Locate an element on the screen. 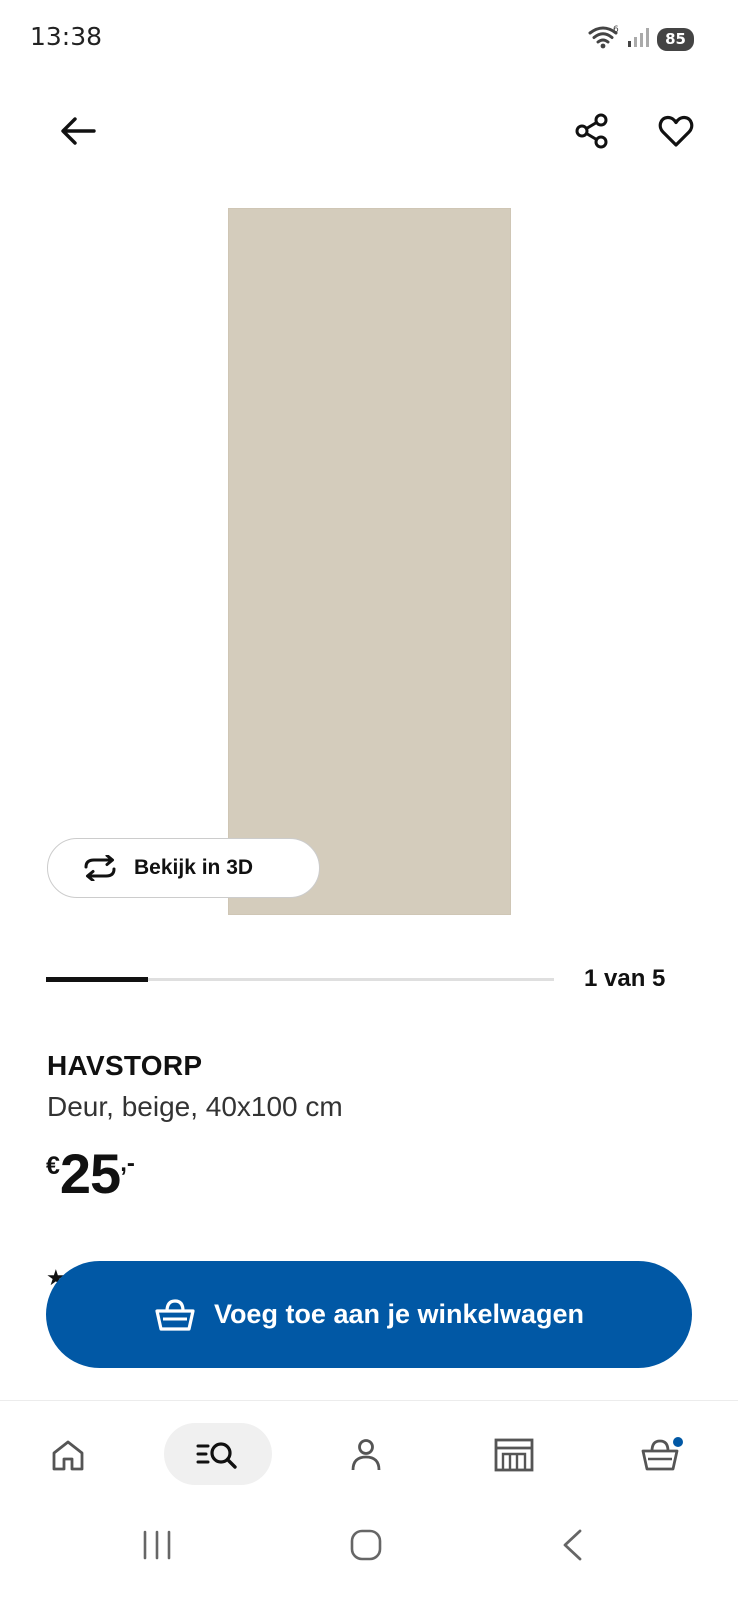 The image size is (738, 1600). nav-account is located at coordinates (366, 1455).